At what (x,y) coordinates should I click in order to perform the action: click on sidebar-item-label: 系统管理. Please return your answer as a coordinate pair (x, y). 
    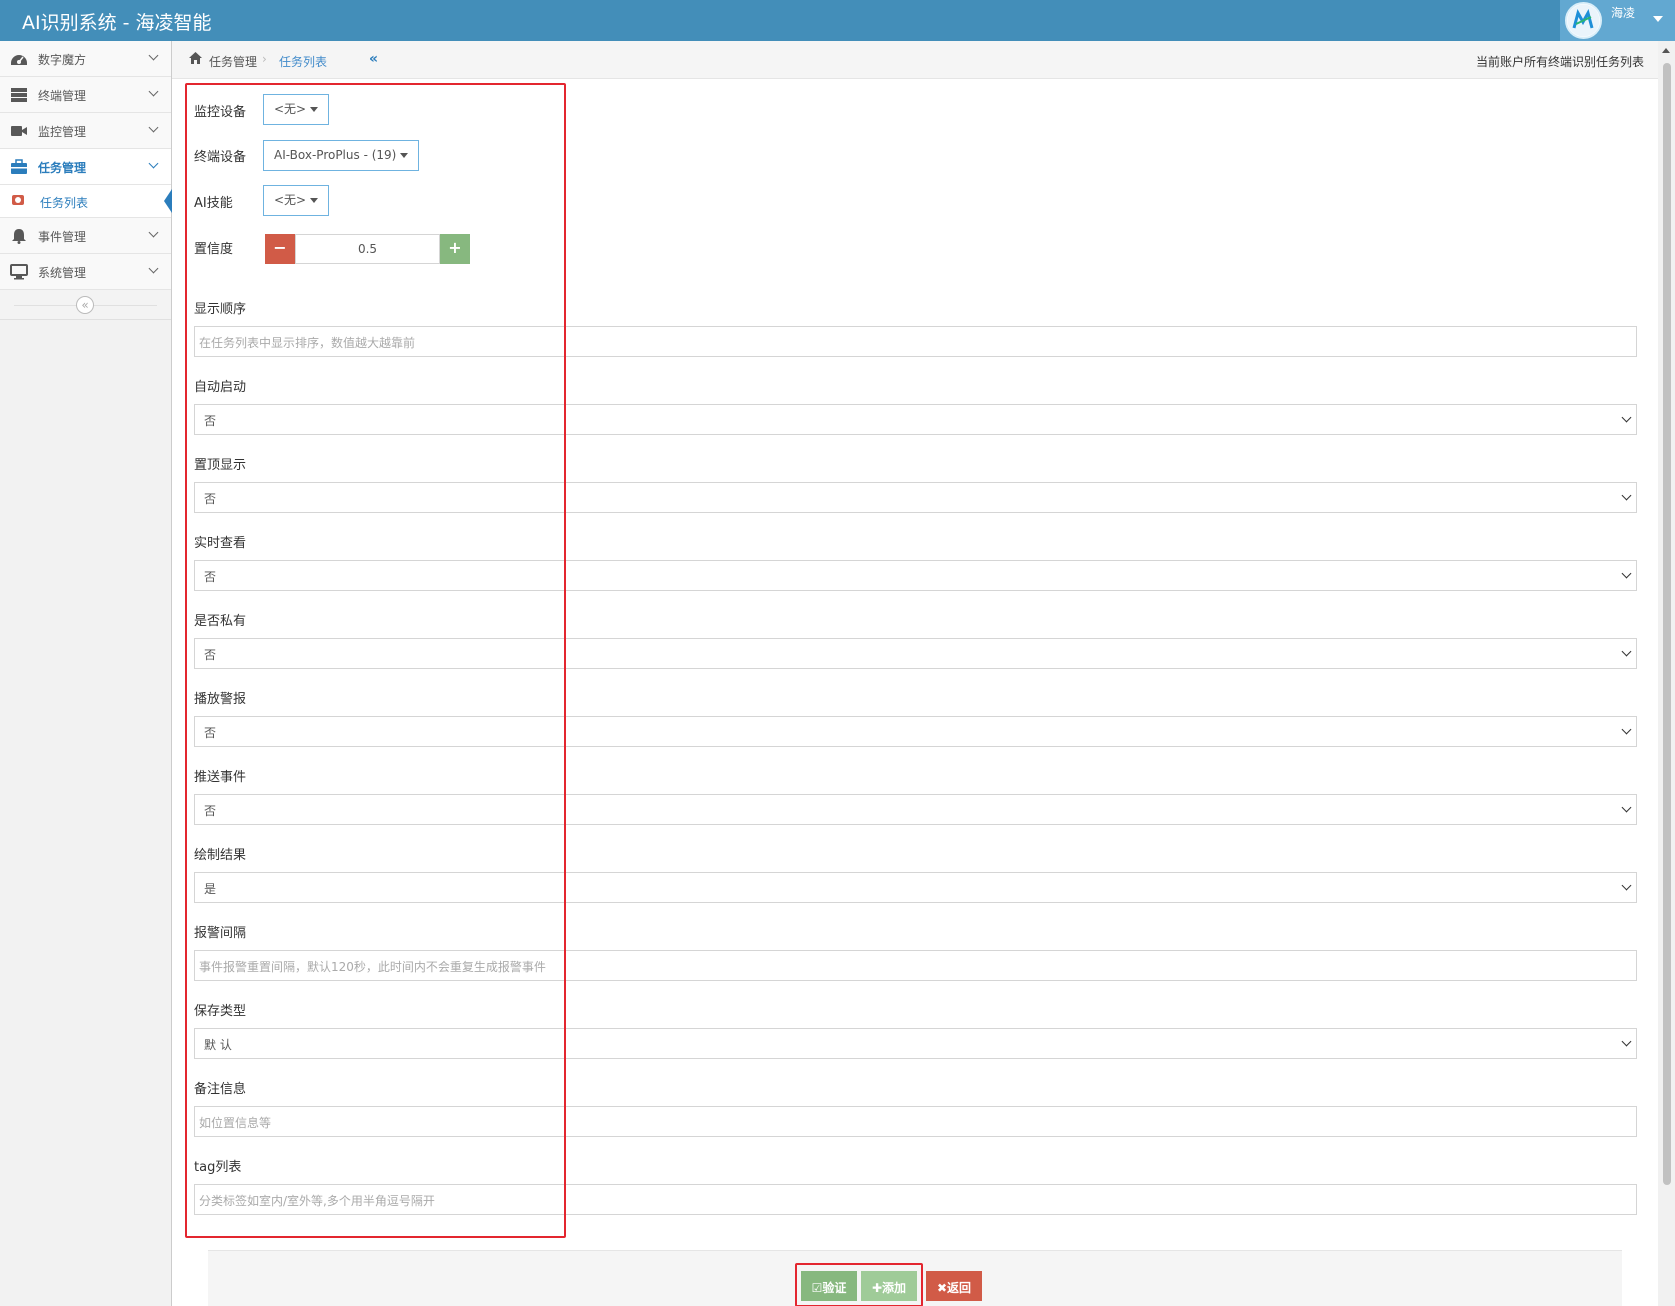
    Looking at the image, I should click on (62, 273).